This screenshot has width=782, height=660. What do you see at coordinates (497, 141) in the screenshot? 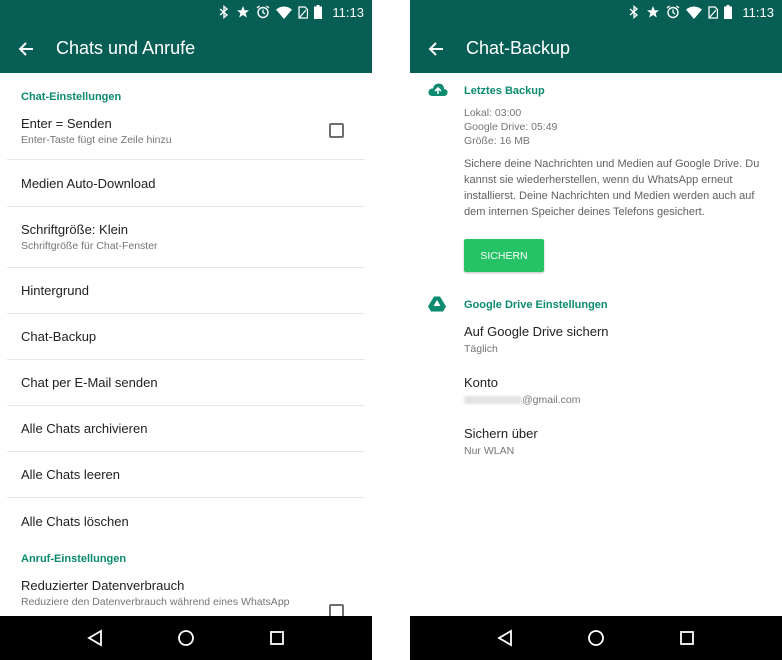
I see `backup-size: Größe: 16 MB` at bounding box center [497, 141].